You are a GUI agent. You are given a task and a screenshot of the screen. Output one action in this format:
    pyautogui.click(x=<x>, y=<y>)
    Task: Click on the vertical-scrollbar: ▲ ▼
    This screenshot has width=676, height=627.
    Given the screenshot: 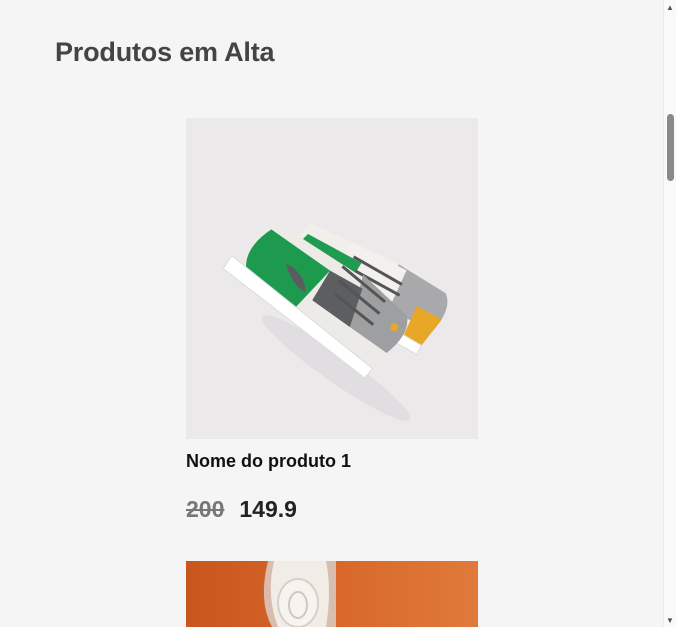 What is the action you would take?
    pyautogui.click(x=669, y=313)
    